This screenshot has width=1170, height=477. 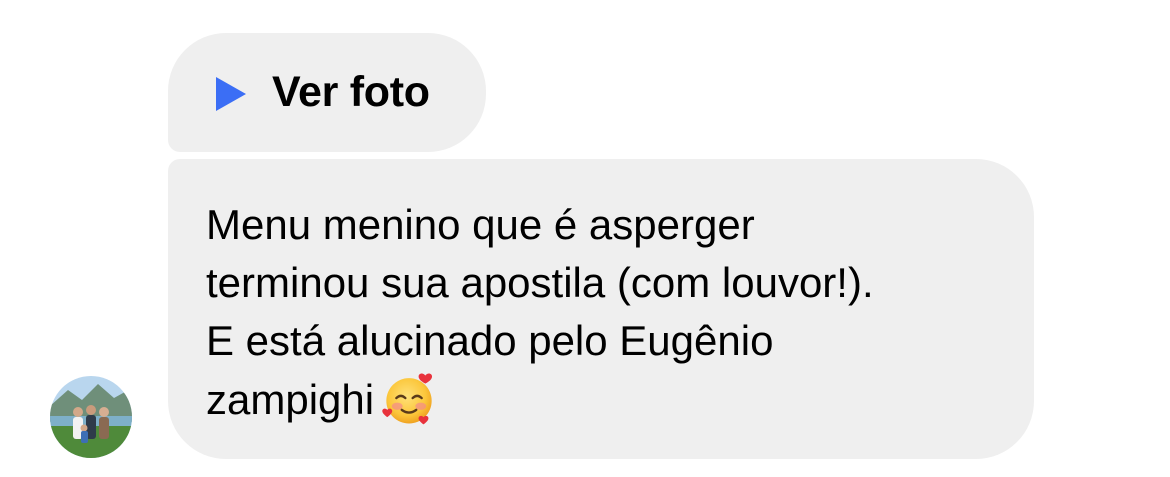 What do you see at coordinates (540, 282) in the screenshot?
I see `message-line: terminou sua apostila (com louvor!).` at bounding box center [540, 282].